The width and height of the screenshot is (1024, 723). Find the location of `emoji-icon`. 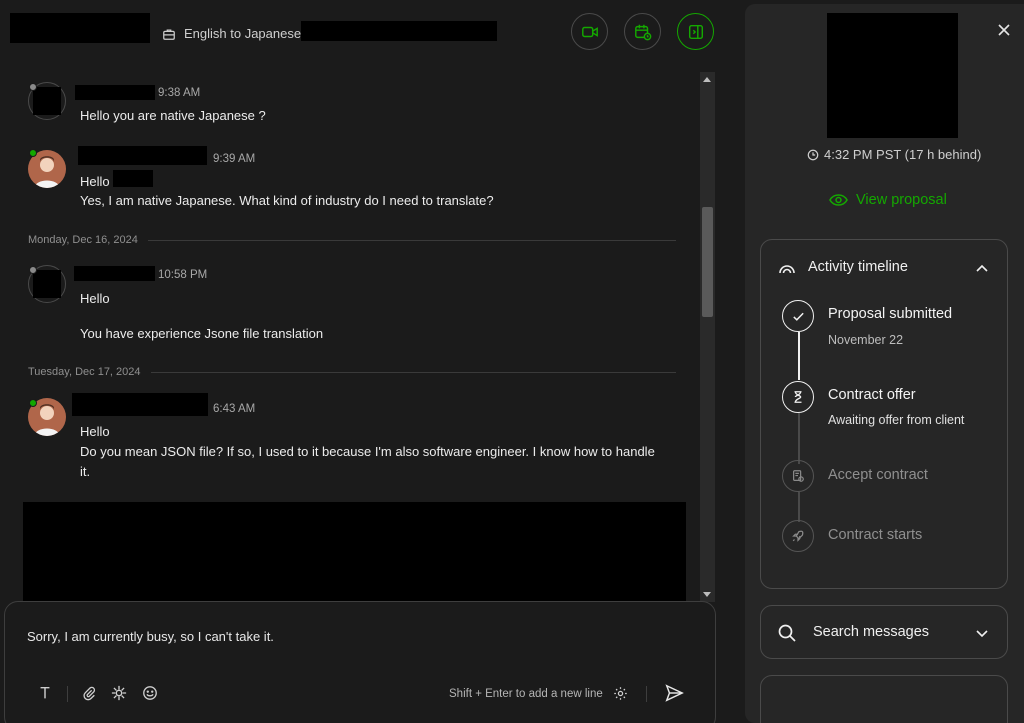

emoji-icon is located at coordinates (150, 693).